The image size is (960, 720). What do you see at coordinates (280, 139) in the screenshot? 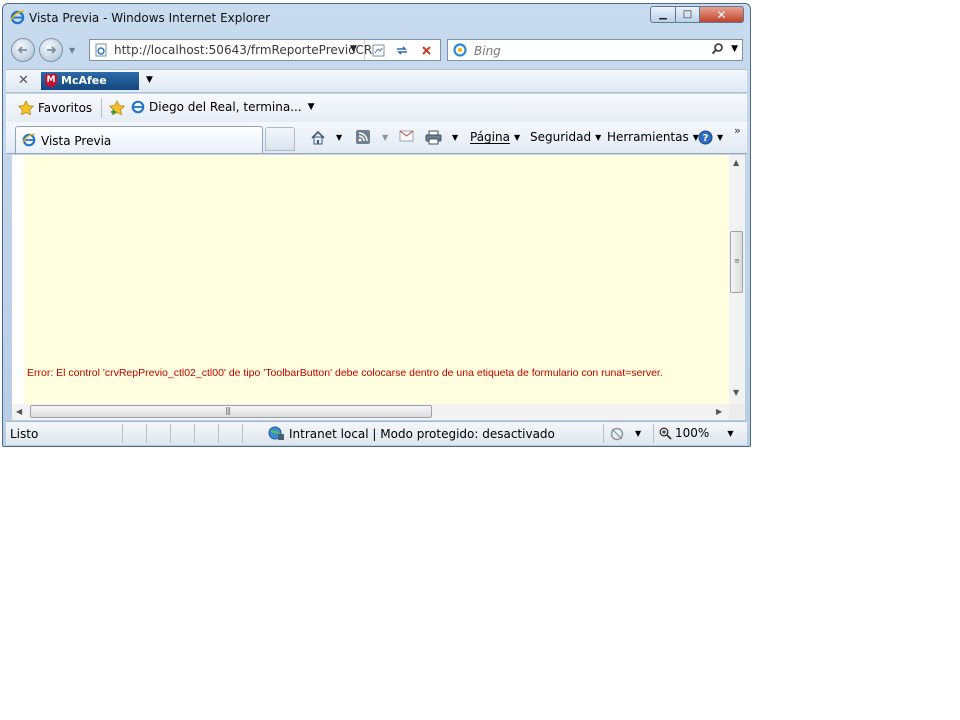
I see `new-tab-button` at bounding box center [280, 139].